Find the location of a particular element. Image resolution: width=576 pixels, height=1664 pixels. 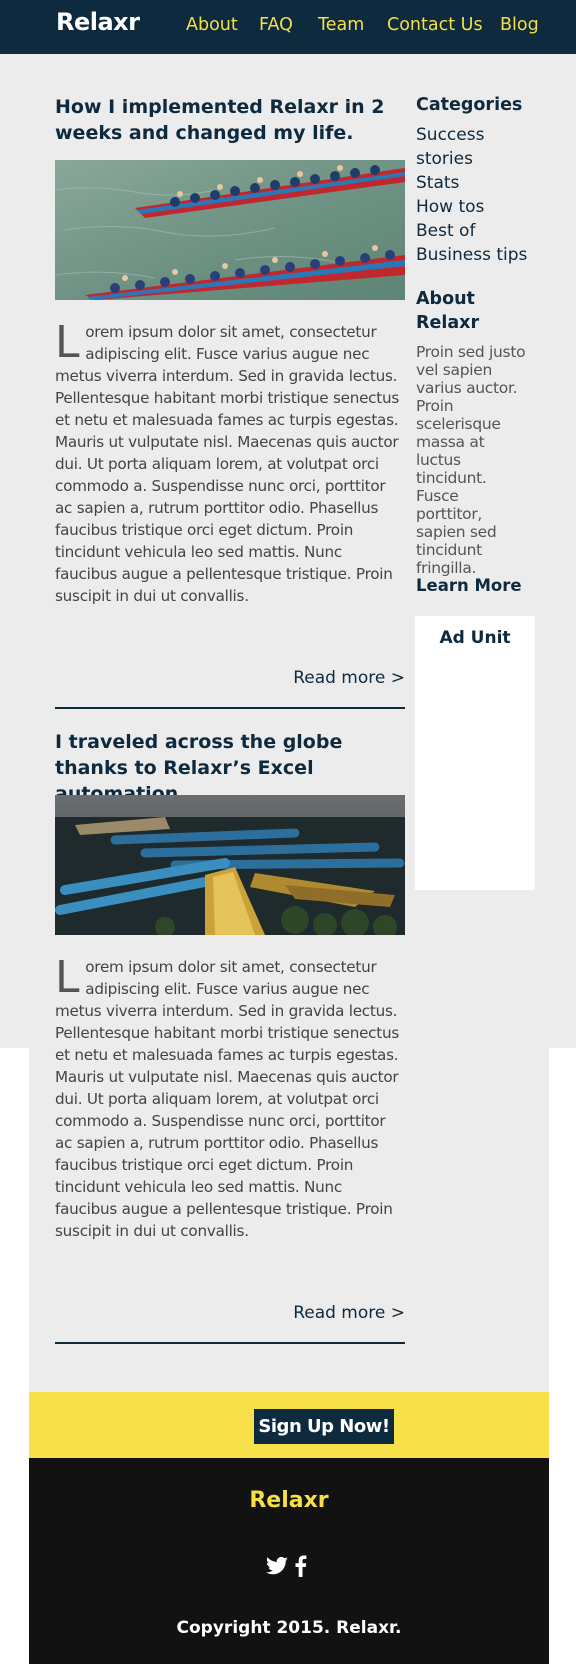

copyright-text: Copyright 2015. Relaxr. is located at coordinates (289, 1628).